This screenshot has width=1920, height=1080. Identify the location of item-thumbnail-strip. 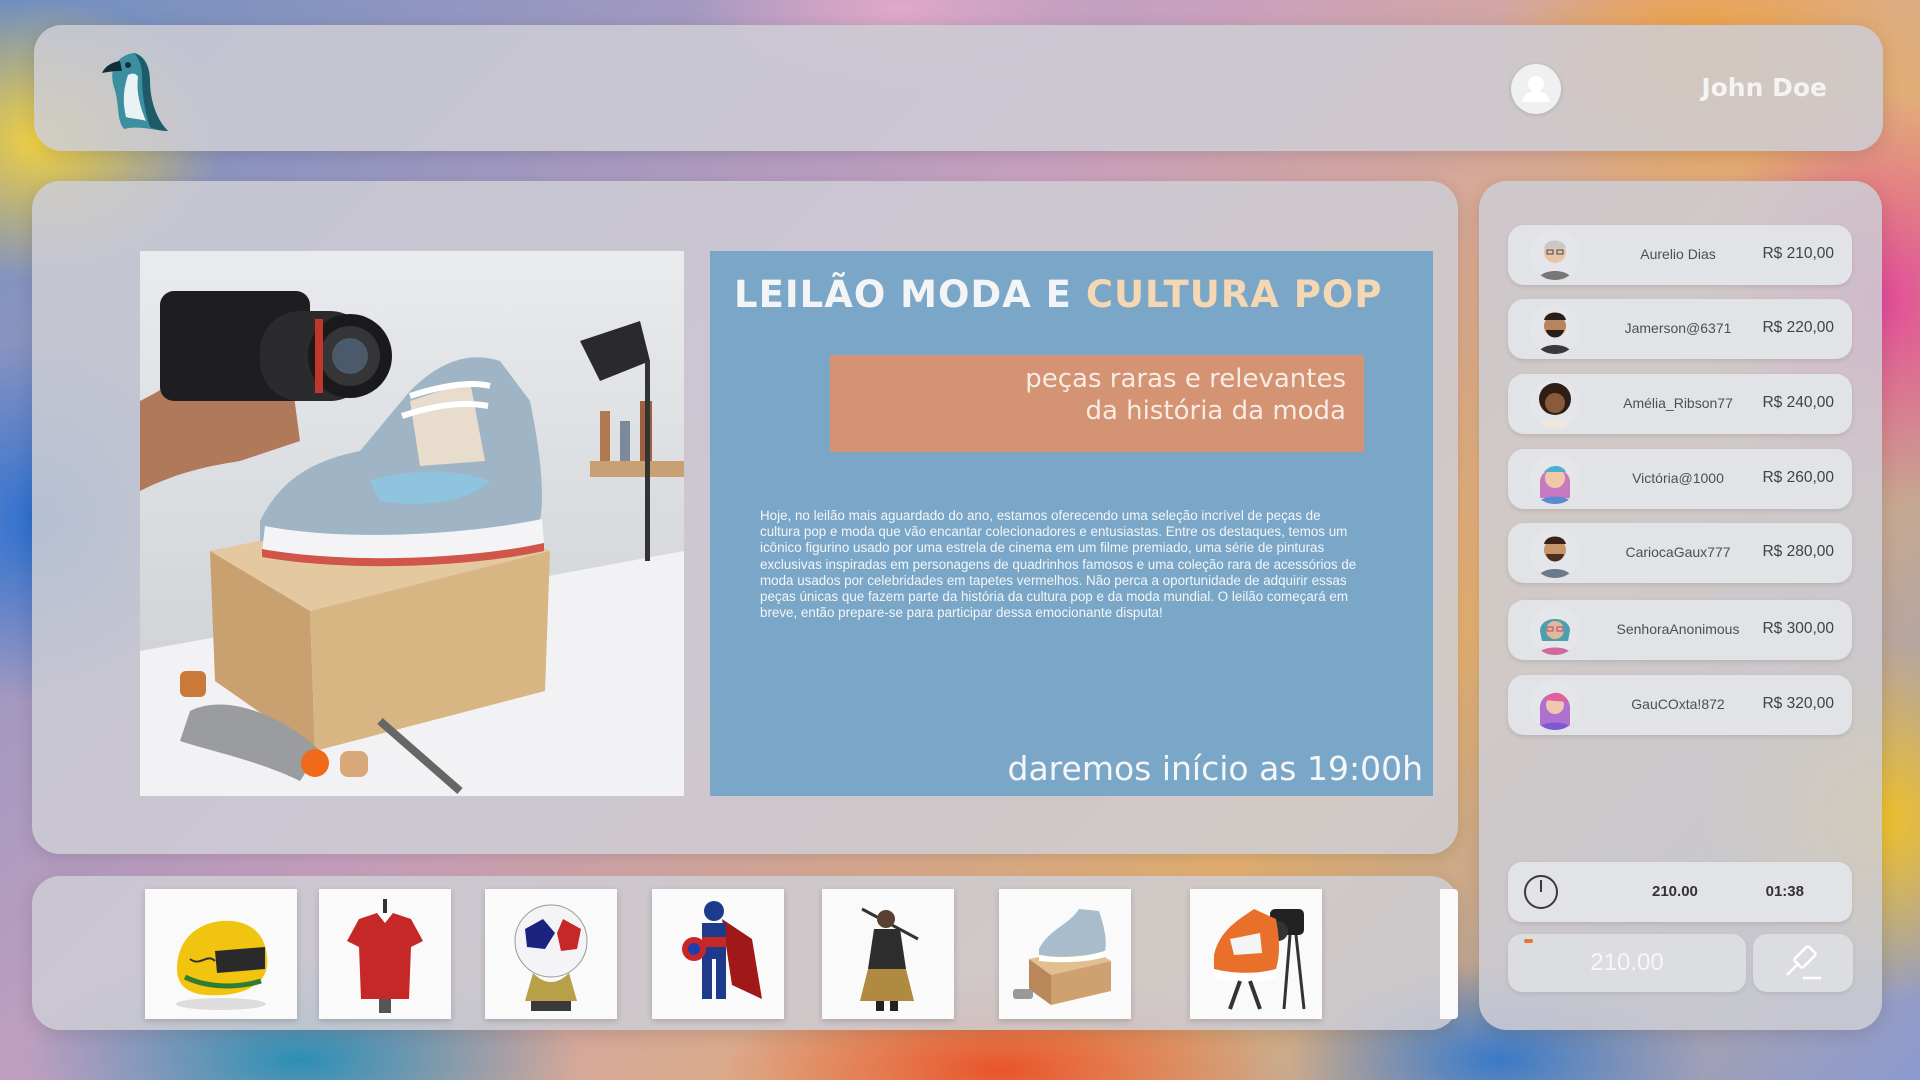
(745, 953).